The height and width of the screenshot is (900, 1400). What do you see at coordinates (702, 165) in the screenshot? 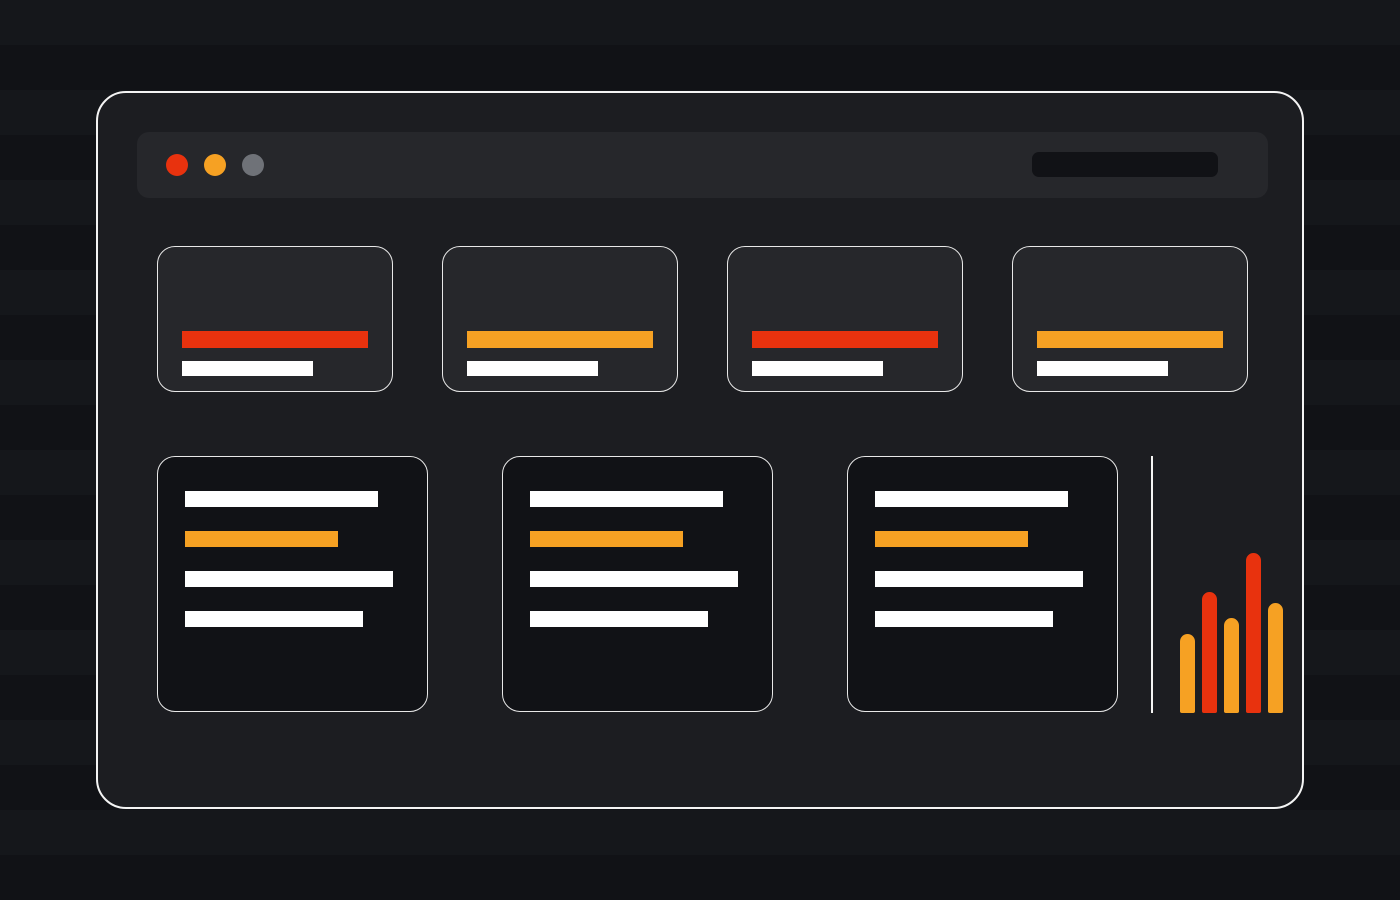
I see `window-titlebar` at bounding box center [702, 165].